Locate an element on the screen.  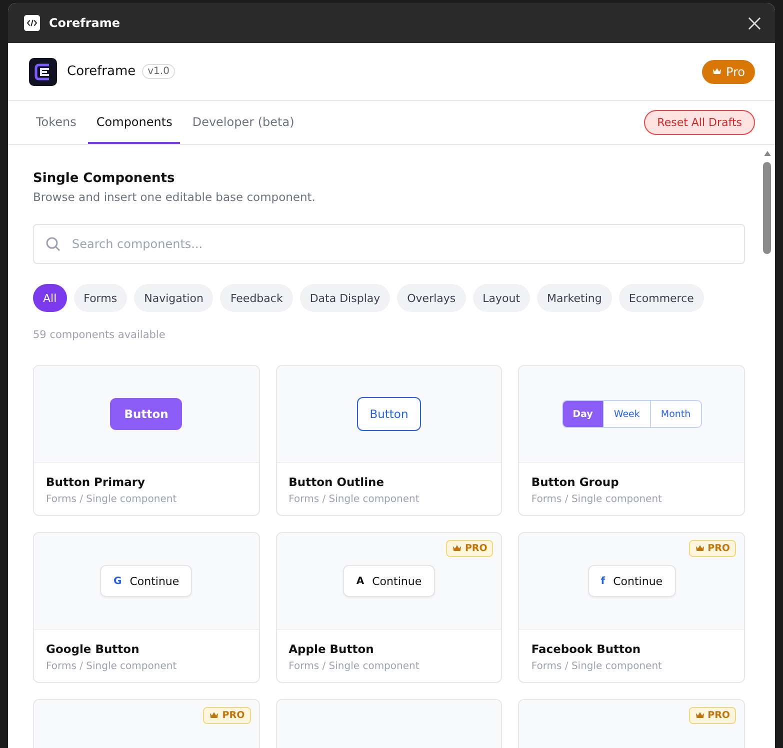
segment-button: Month is located at coordinates (675, 414).